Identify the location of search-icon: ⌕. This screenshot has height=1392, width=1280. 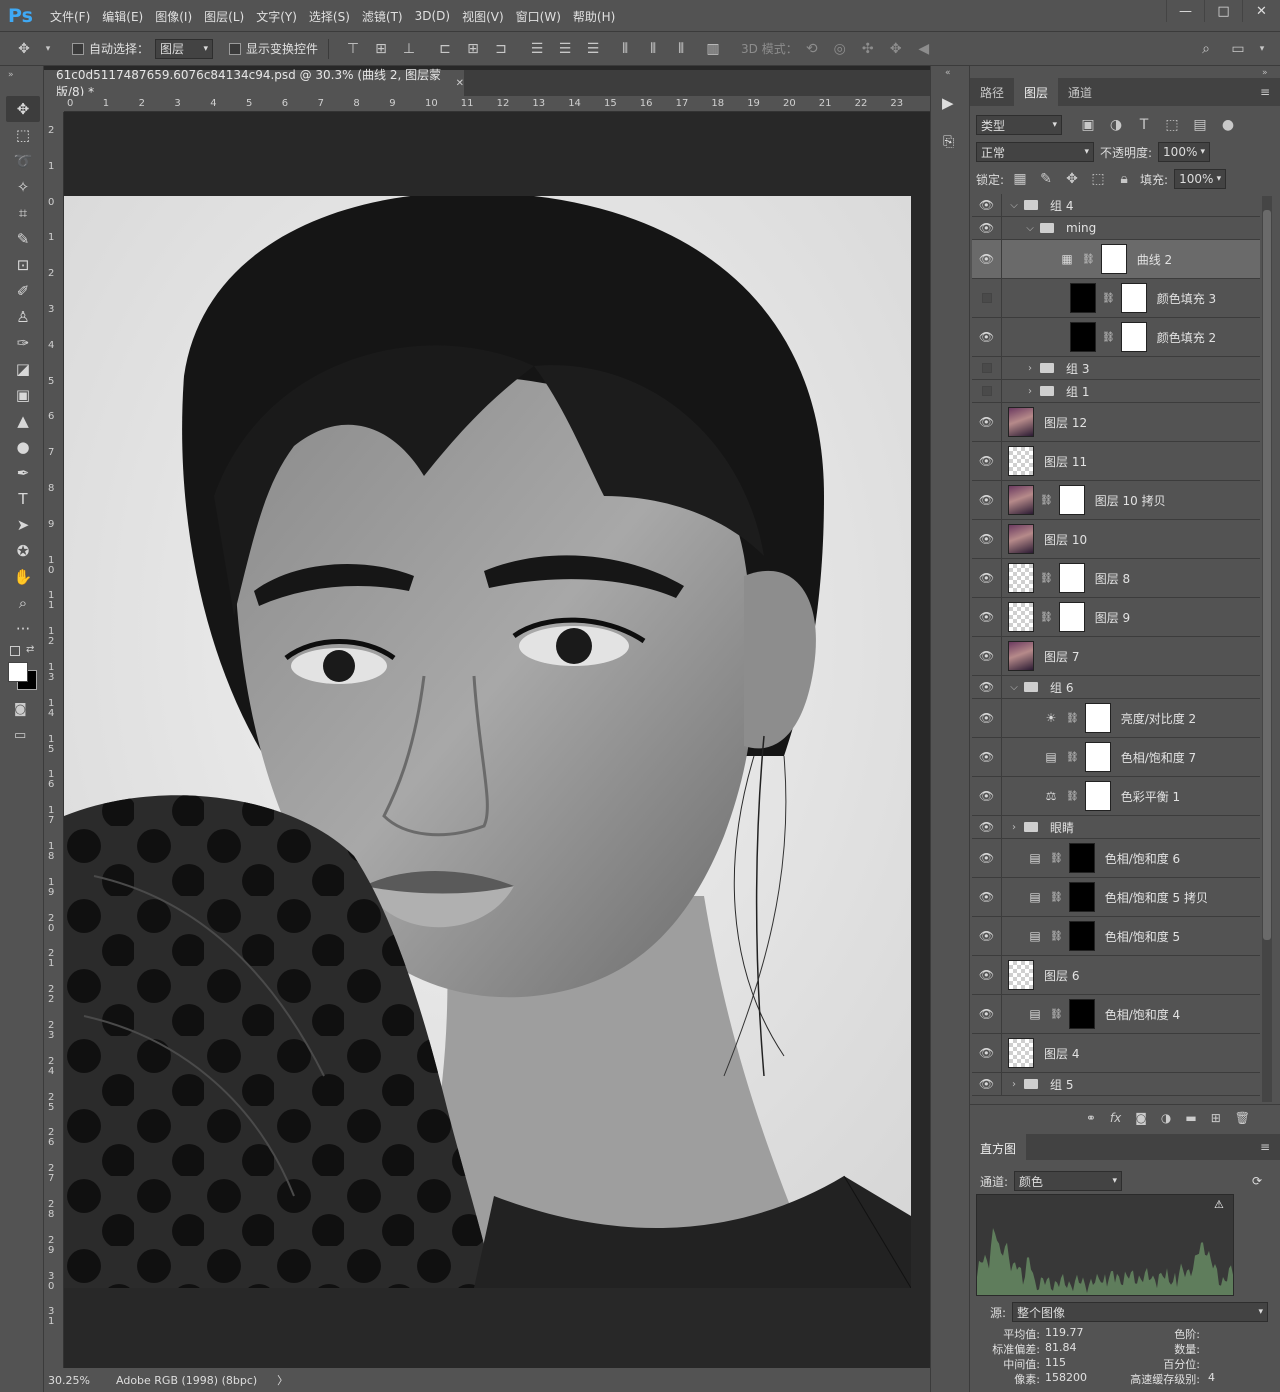
(1206, 49).